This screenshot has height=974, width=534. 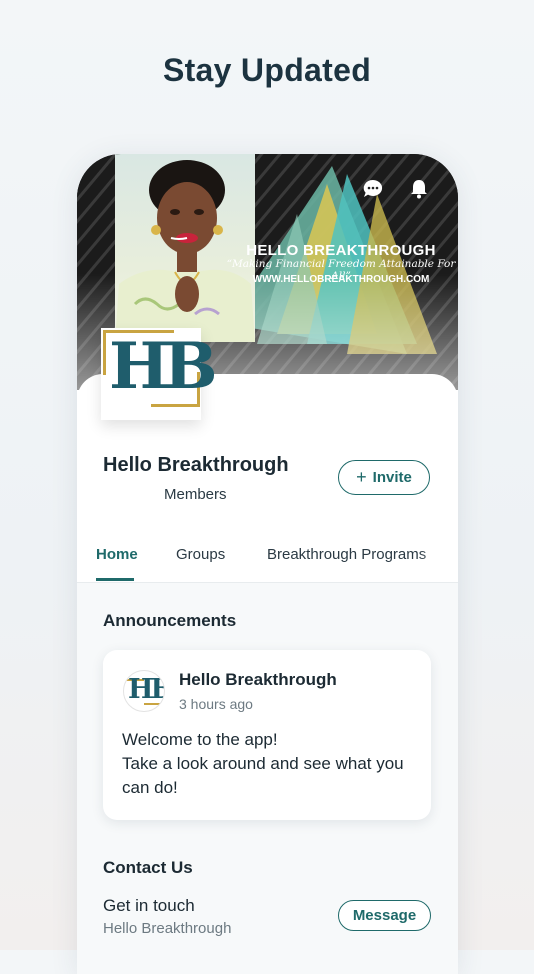 I want to click on active-tab-indicator, so click(x=115, y=579).